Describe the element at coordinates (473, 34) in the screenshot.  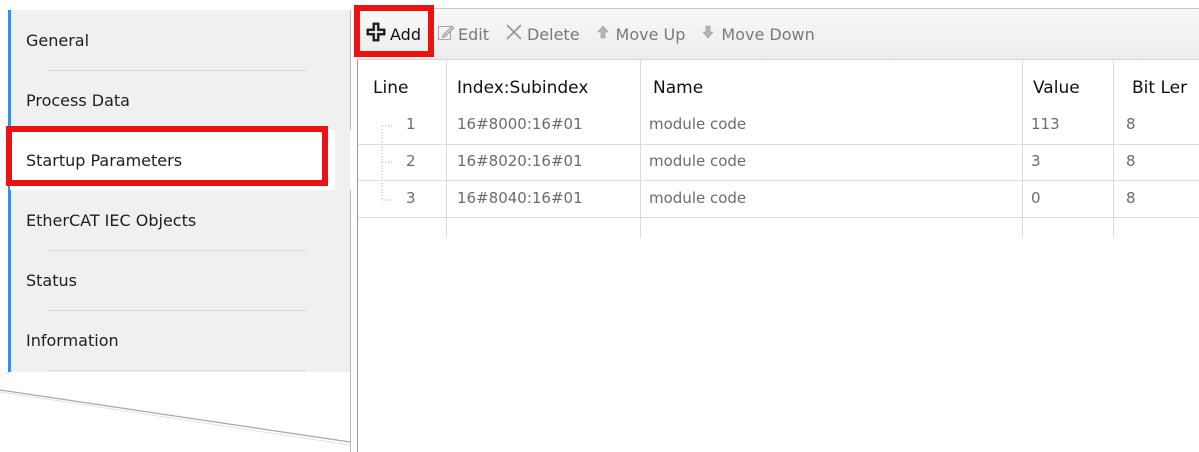
I see `edit-button-label: Edit` at that location.